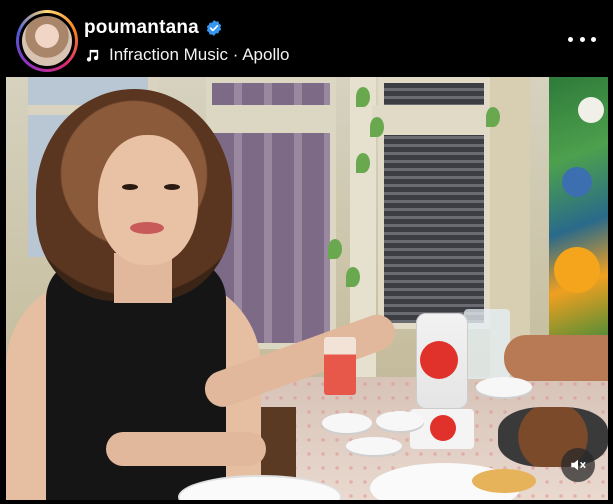 The height and width of the screenshot is (504, 613). Describe the element at coordinates (439, 360) in the screenshot. I see `bottle-logo` at that location.